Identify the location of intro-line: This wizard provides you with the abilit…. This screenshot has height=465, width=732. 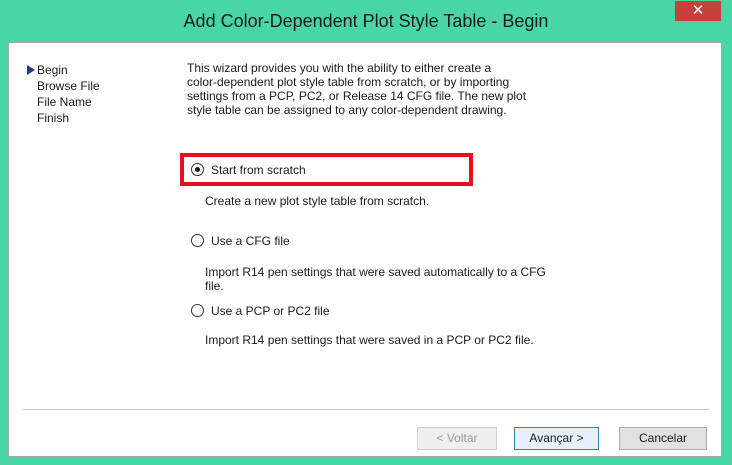
(339, 68).